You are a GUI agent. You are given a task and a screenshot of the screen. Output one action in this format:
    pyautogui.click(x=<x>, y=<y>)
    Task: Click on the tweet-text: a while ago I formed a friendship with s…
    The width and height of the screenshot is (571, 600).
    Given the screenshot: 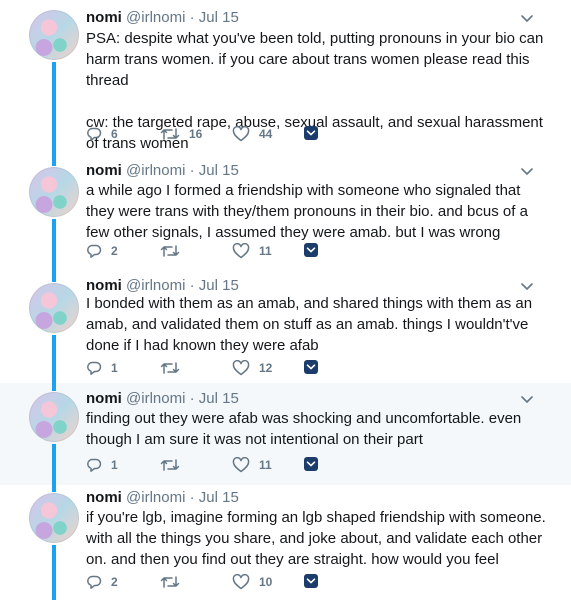 What is the action you would take?
    pyautogui.click(x=309, y=211)
    